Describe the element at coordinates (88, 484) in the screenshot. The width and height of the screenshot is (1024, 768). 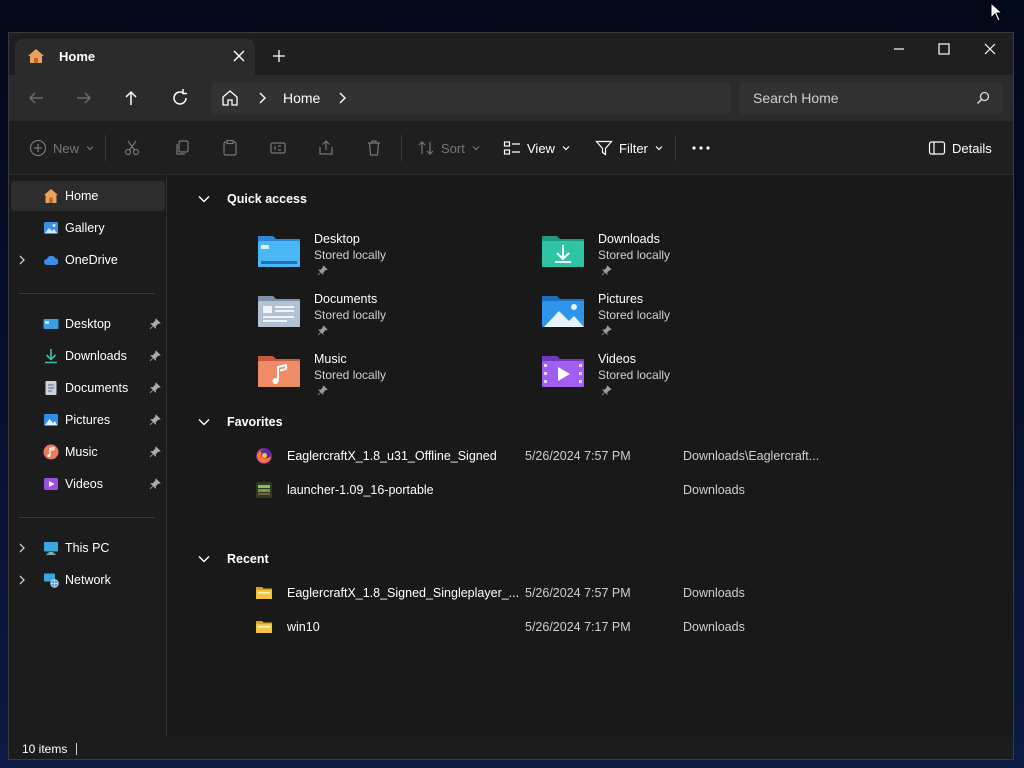
I see `sidebar-item-videos: Videos` at that location.